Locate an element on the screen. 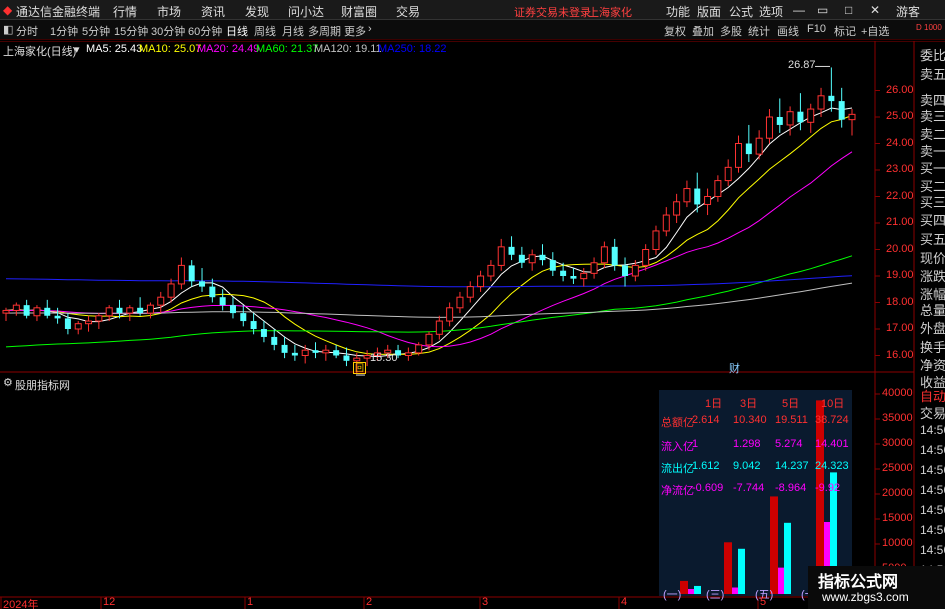 The width and height of the screenshot is (945, 609). period-tab-5min: 5分钟 is located at coordinates (96, 31).